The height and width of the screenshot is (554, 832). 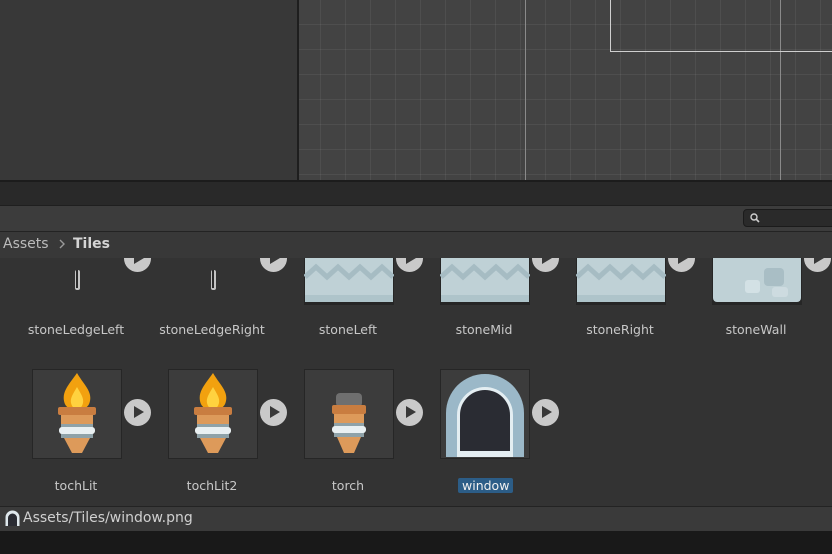 What do you see at coordinates (148, 90) in the screenshot?
I see `hierarchy-panel` at bounding box center [148, 90].